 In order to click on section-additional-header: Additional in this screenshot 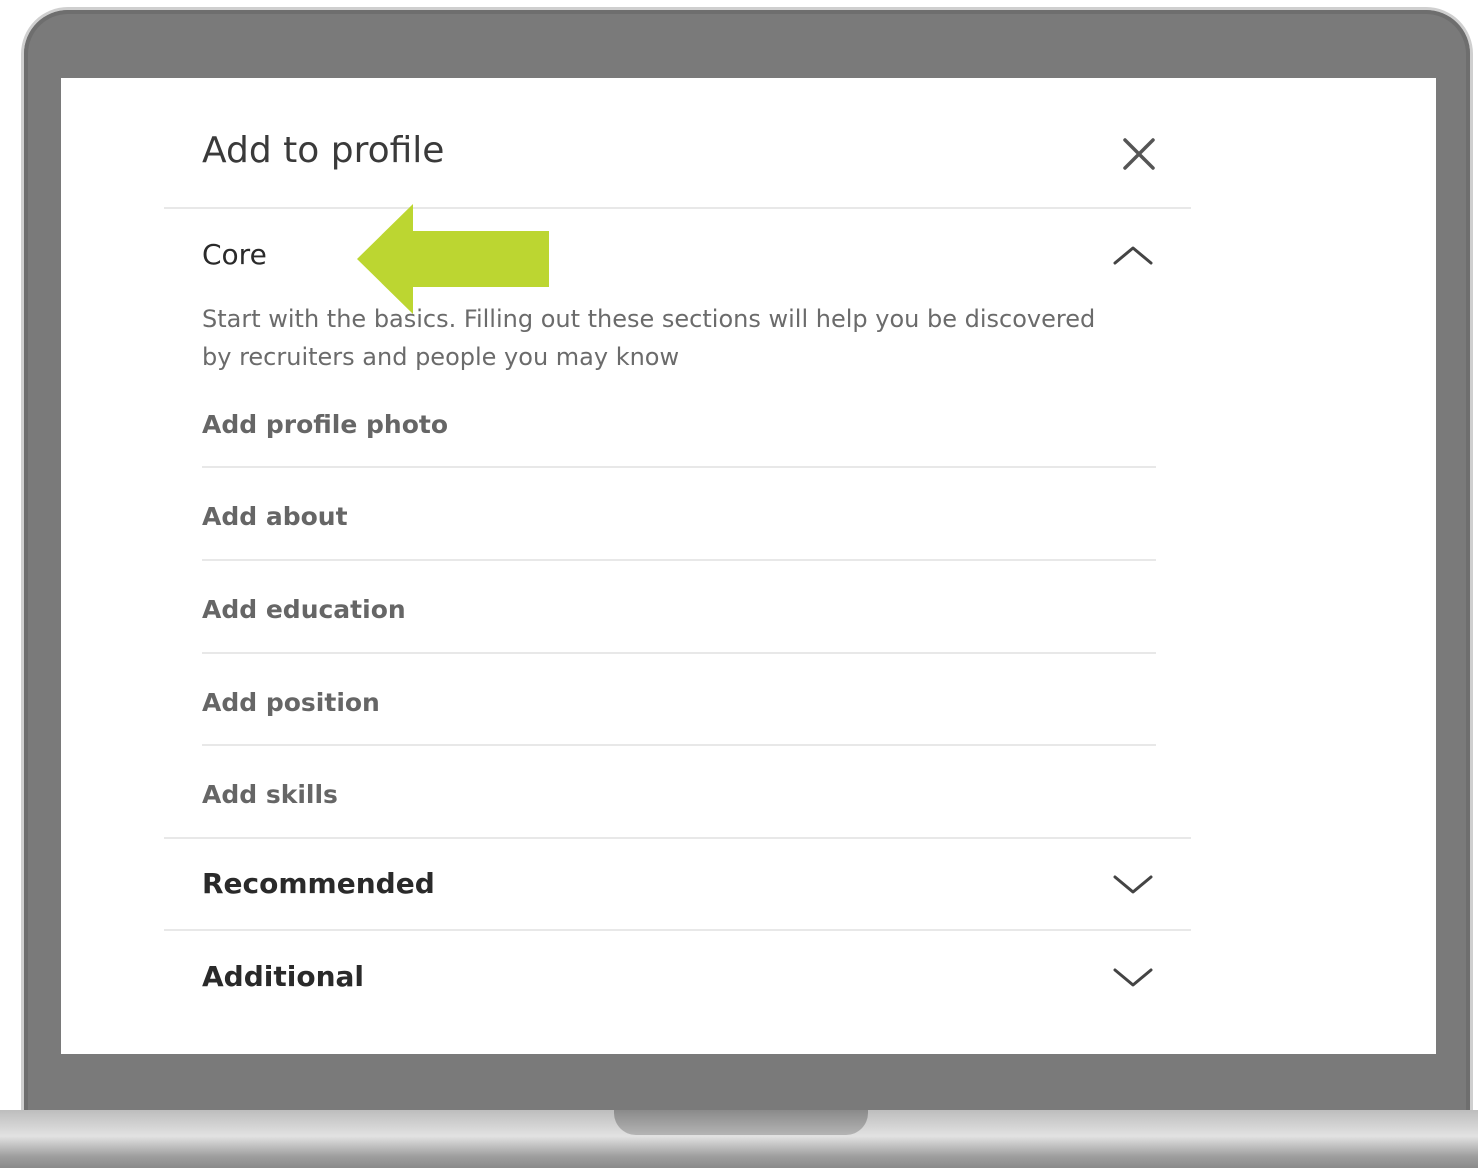, I will do `click(283, 976)`.